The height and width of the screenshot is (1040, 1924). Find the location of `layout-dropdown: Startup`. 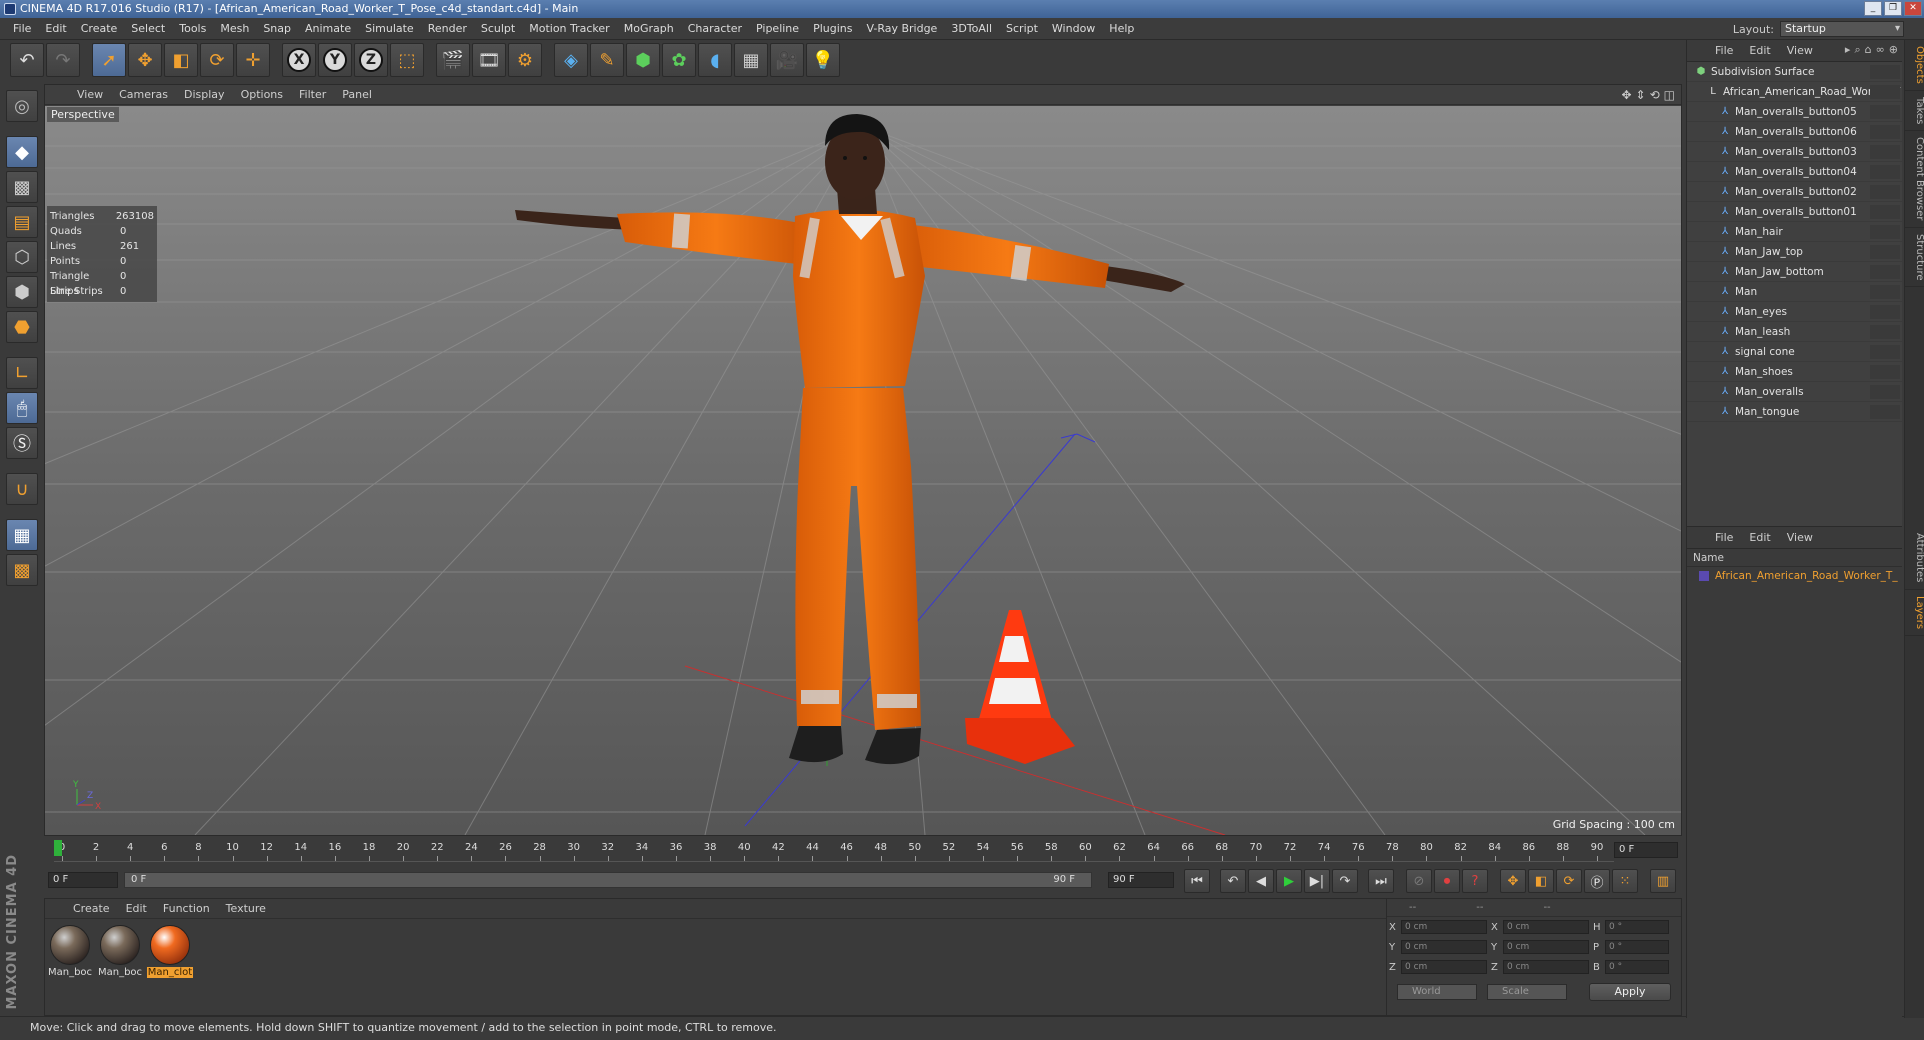

layout-dropdown: Startup is located at coordinates (1842, 29).